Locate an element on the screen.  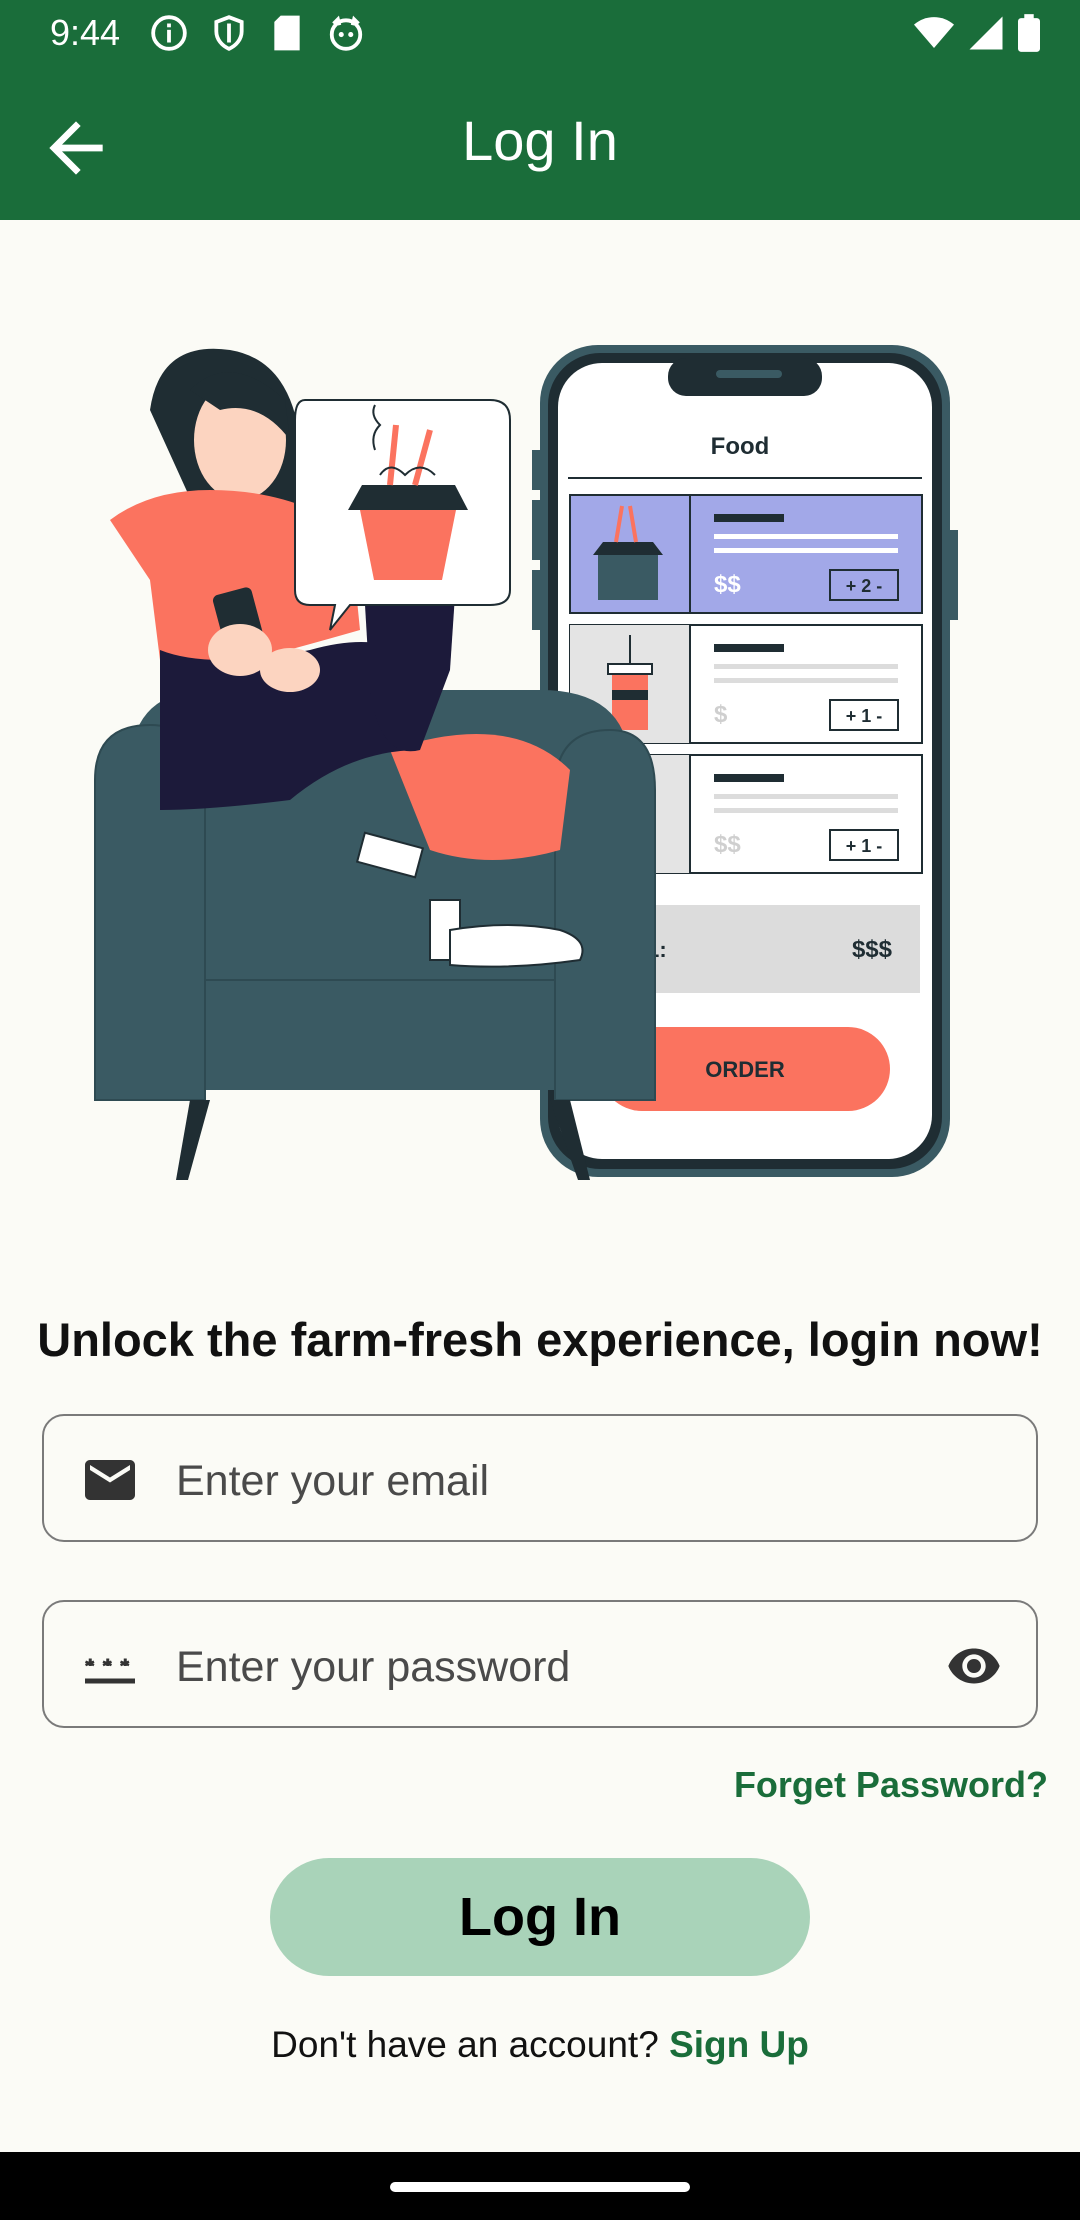
phone-header: Food is located at coordinates (740, 446).